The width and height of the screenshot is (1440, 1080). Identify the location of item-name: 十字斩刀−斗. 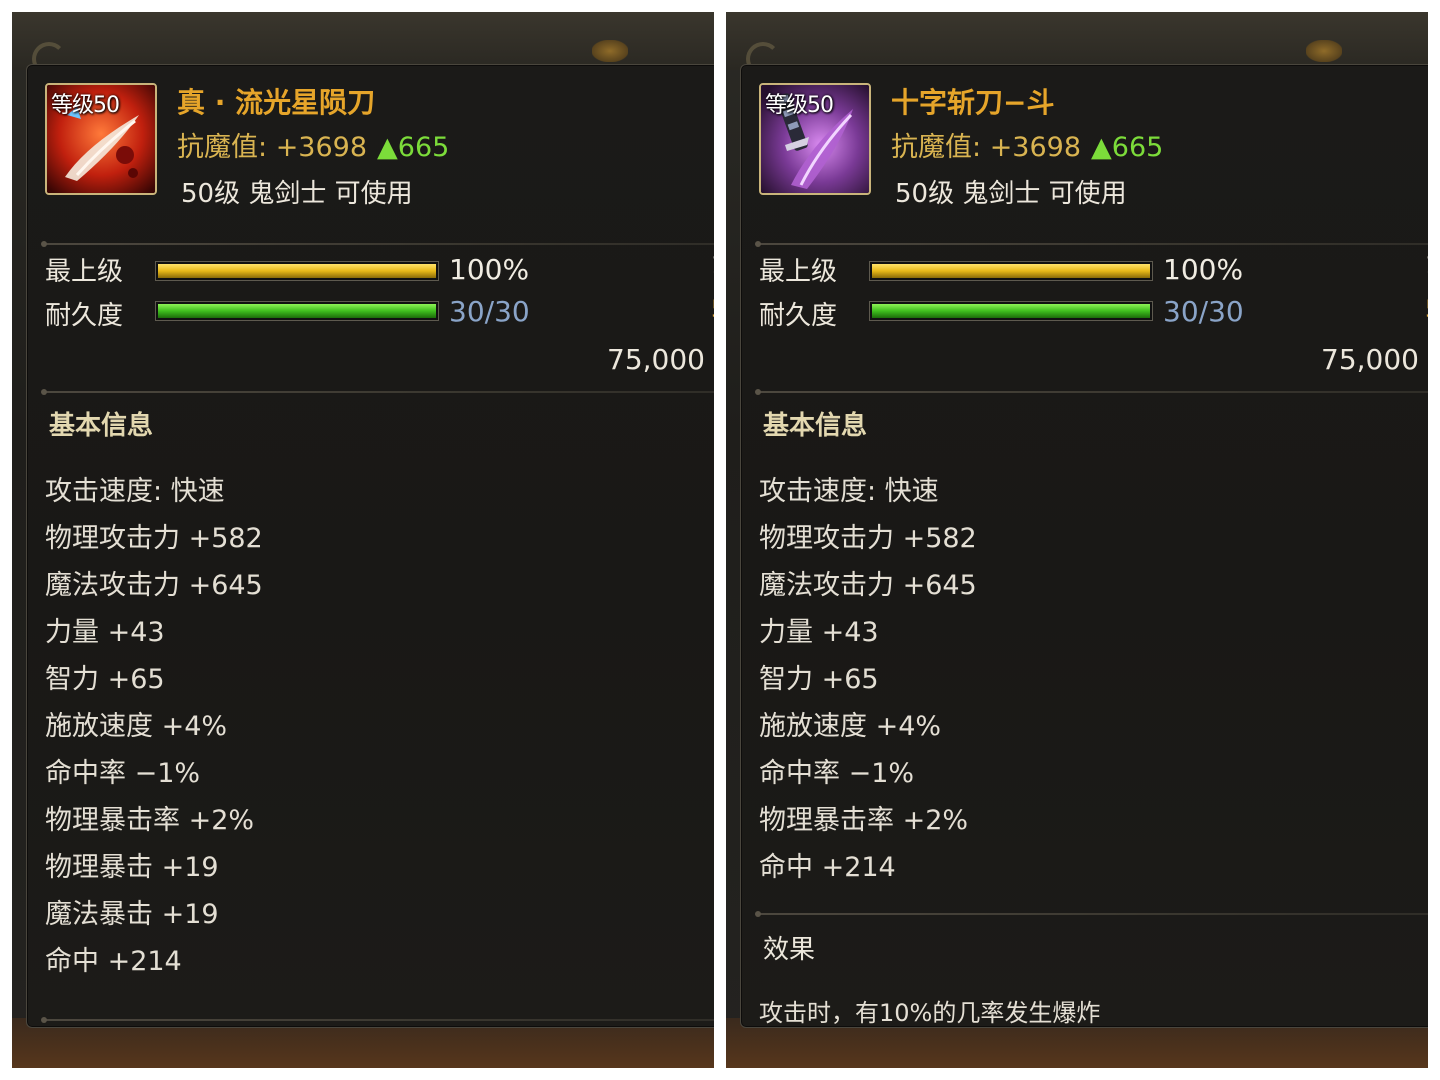
(973, 102).